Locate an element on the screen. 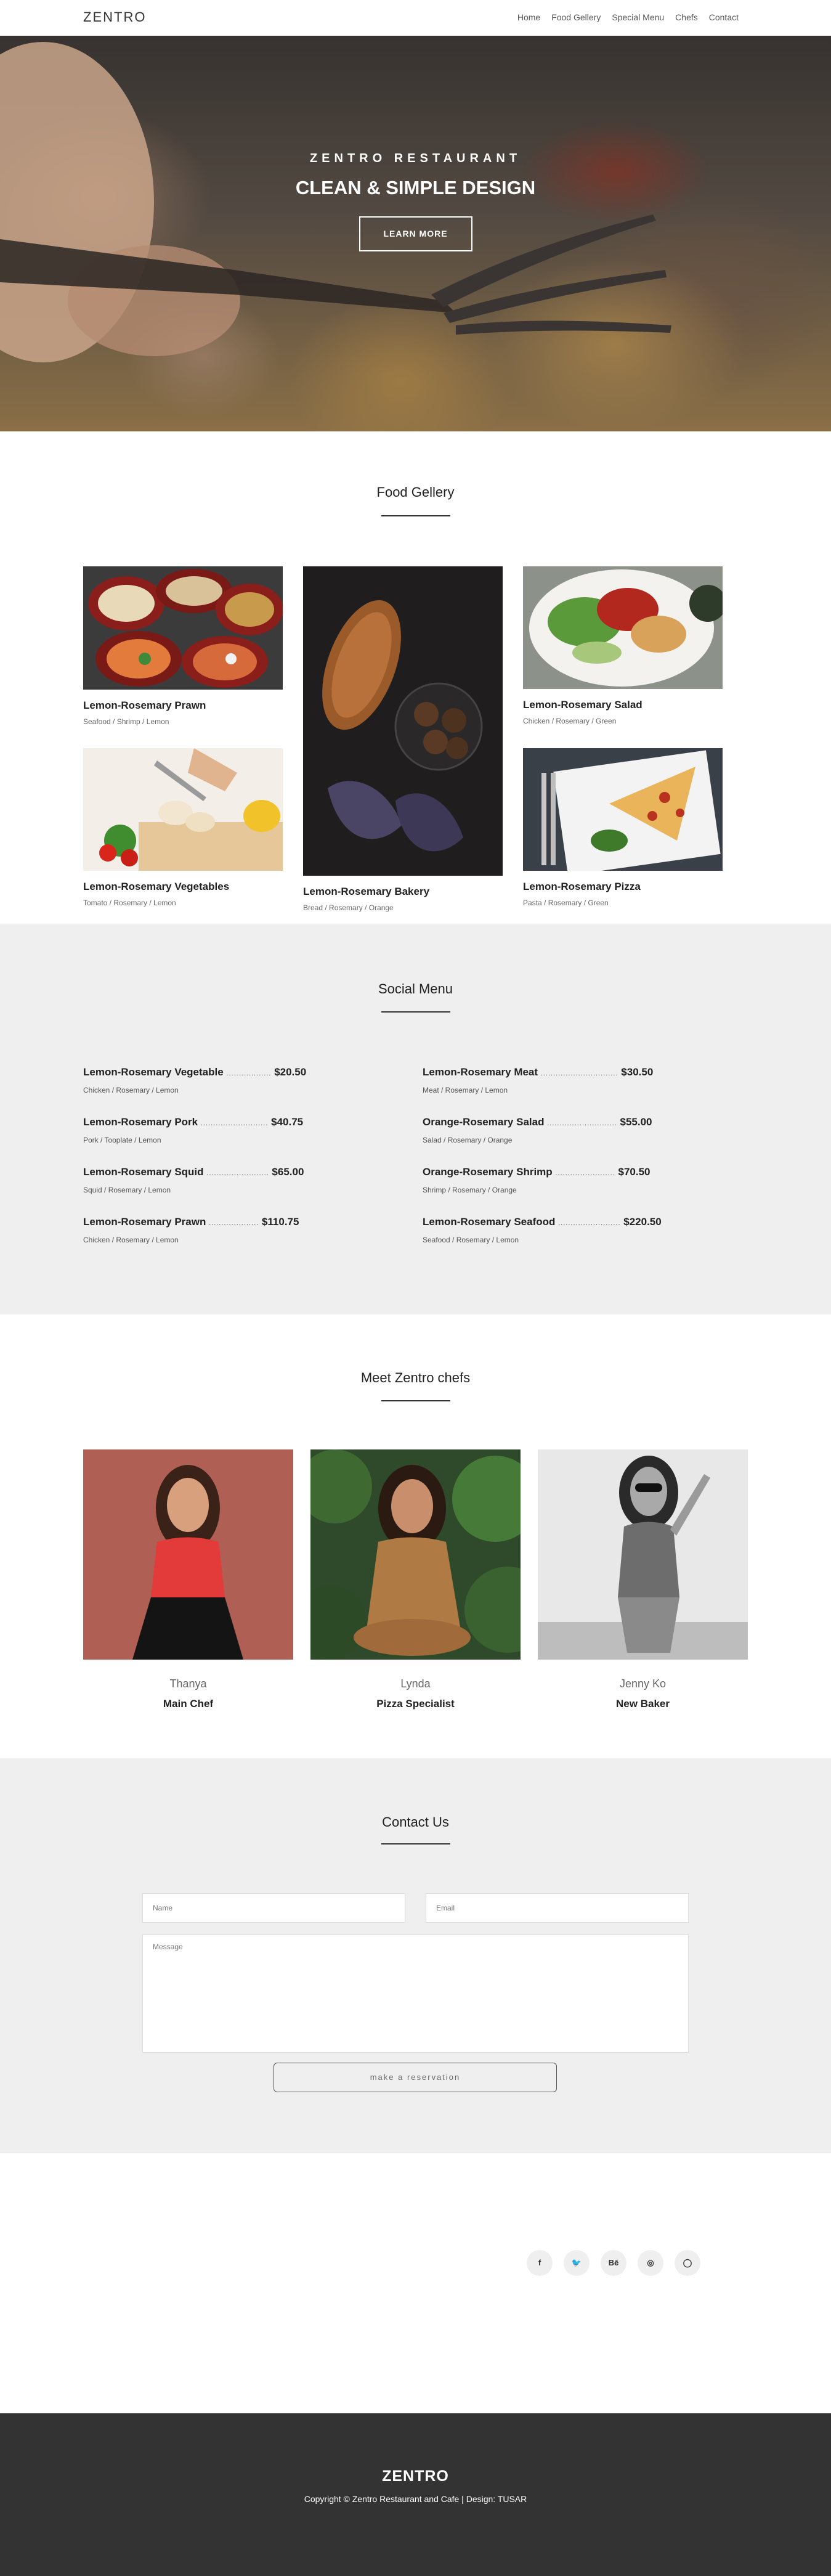  hero-kicker: ZENTRO RESTAURANT is located at coordinates (415, 158).